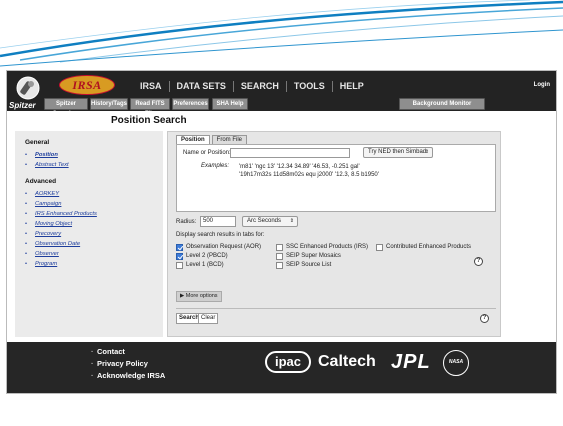 Image resolution: width=563 pixels, height=426 pixels. What do you see at coordinates (215, 166) in the screenshot?
I see `examples-label: Examples:` at bounding box center [215, 166].